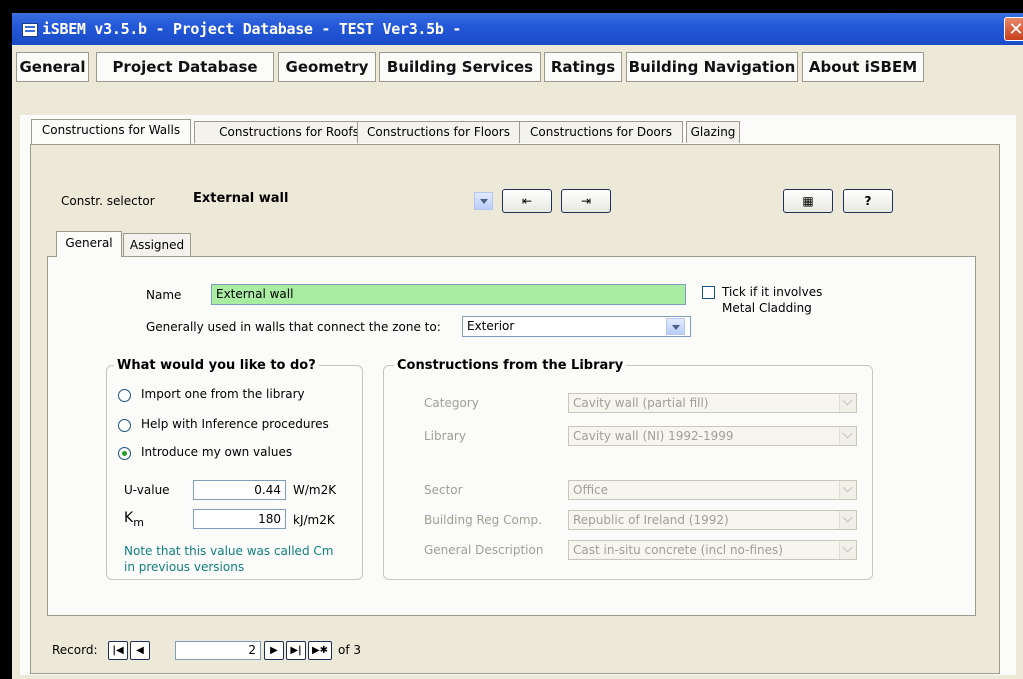 Image resolution: width=1023 pixels, height=679 pixels. What do you see at coordinates (216, 365) in the screenshot?
I see `todo-title: What would you like to do?` at bounding box center [216, 365].